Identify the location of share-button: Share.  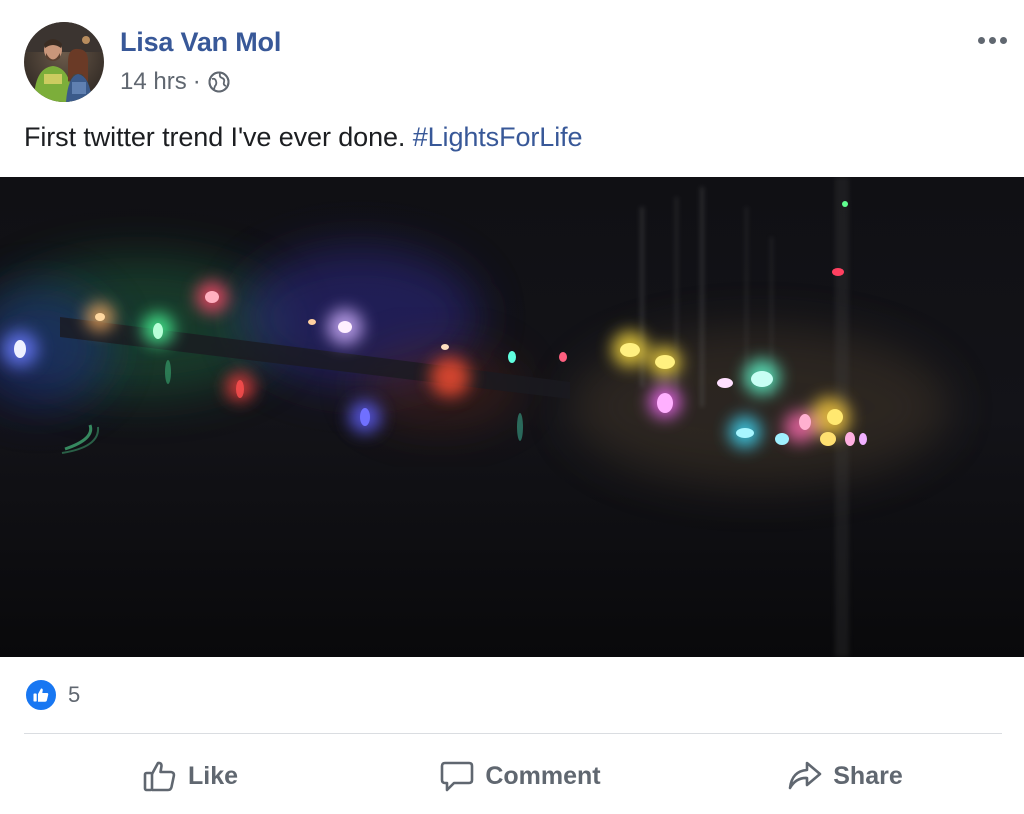
(845, 776).